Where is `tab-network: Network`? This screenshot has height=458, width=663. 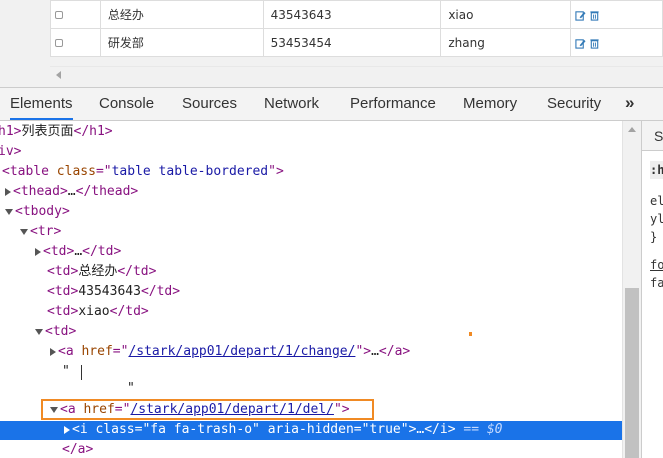 tab-network: Network is located at coordinates (291, 104).